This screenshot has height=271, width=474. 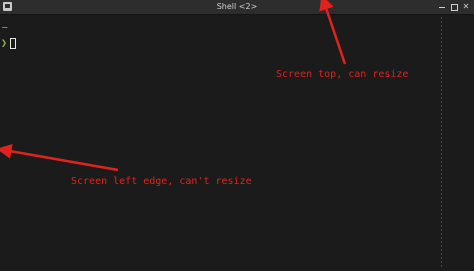 What do you see at coordinates (59, 157) in the screenshot?
I see `left-edge-arrow` at bounding box center [59, 157].